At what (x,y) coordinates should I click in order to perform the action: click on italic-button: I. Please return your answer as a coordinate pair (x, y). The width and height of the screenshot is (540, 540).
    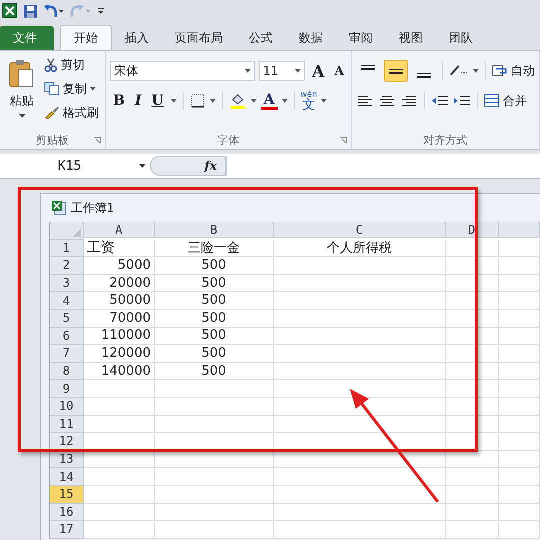
    Looking at the image, I should click on (138, 101).